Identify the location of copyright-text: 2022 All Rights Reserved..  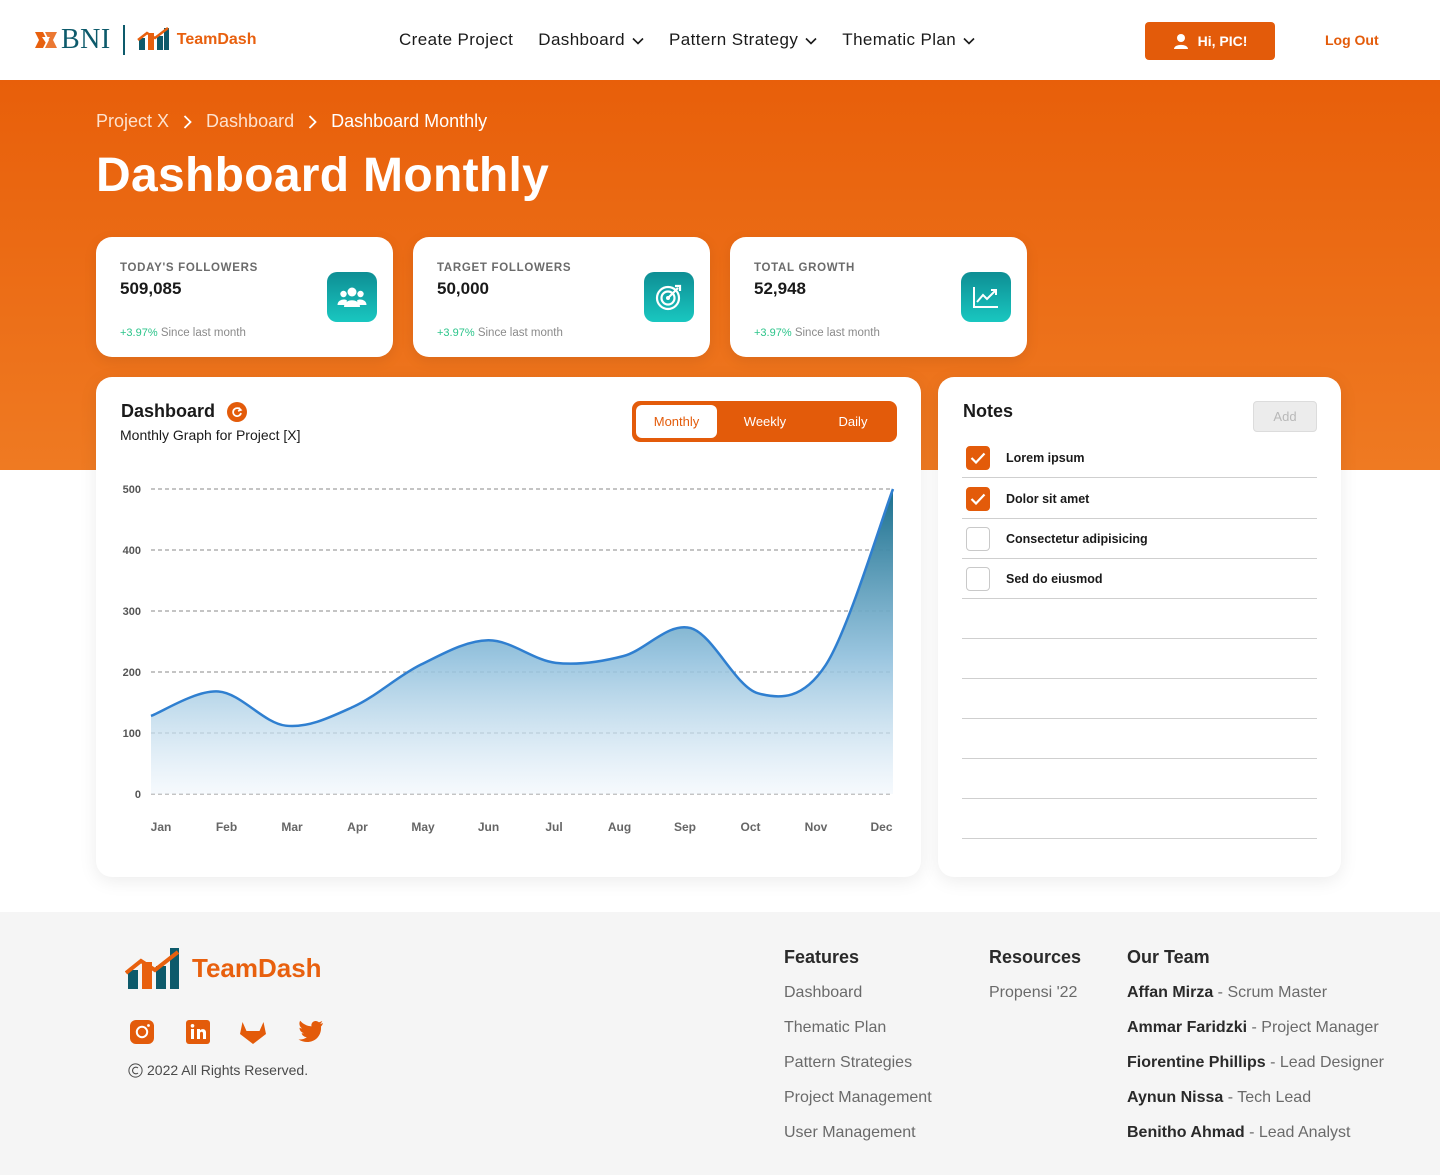
(228, 1070).